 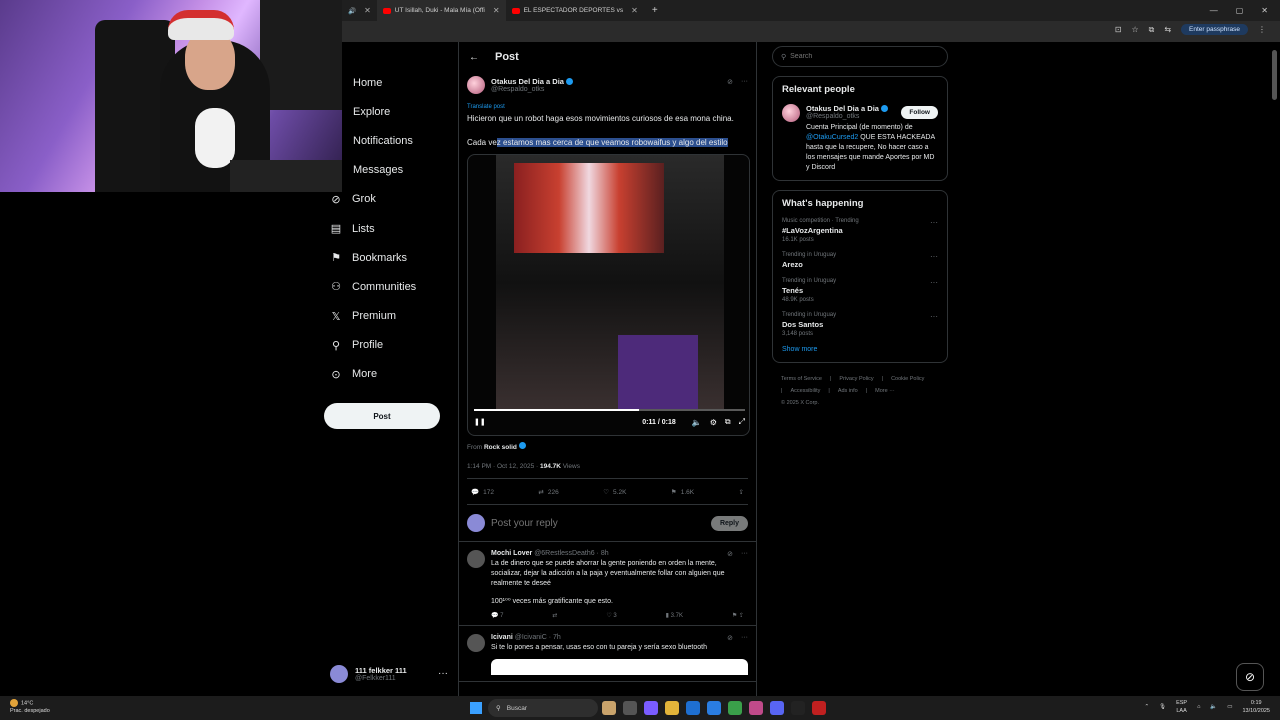 What do you see at coordinates (1181, 707) in the screenshot?
I see `language-indicator: ESP LAA` at bounding box center [1181, 707].